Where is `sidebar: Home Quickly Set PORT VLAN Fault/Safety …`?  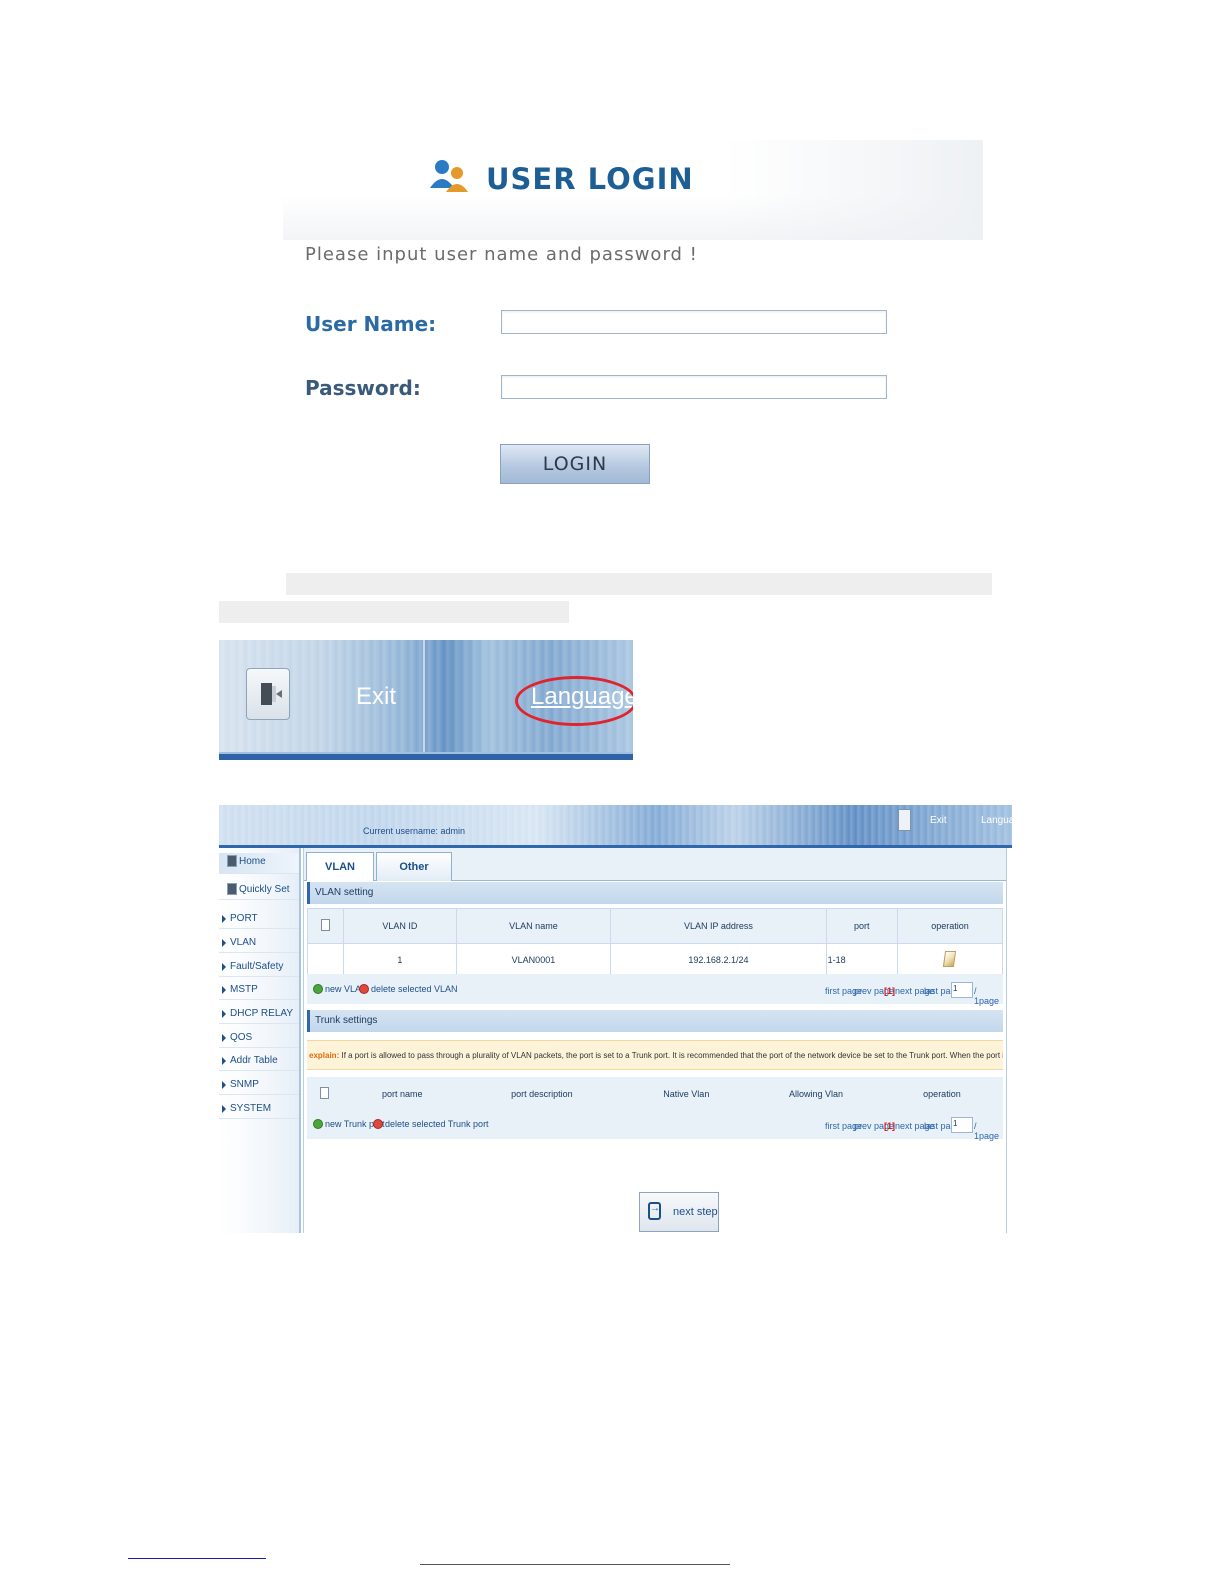
sidebar: Home Quickly Set PORT VLAN Fault/Safety … is located at coordinates (260, 1040).